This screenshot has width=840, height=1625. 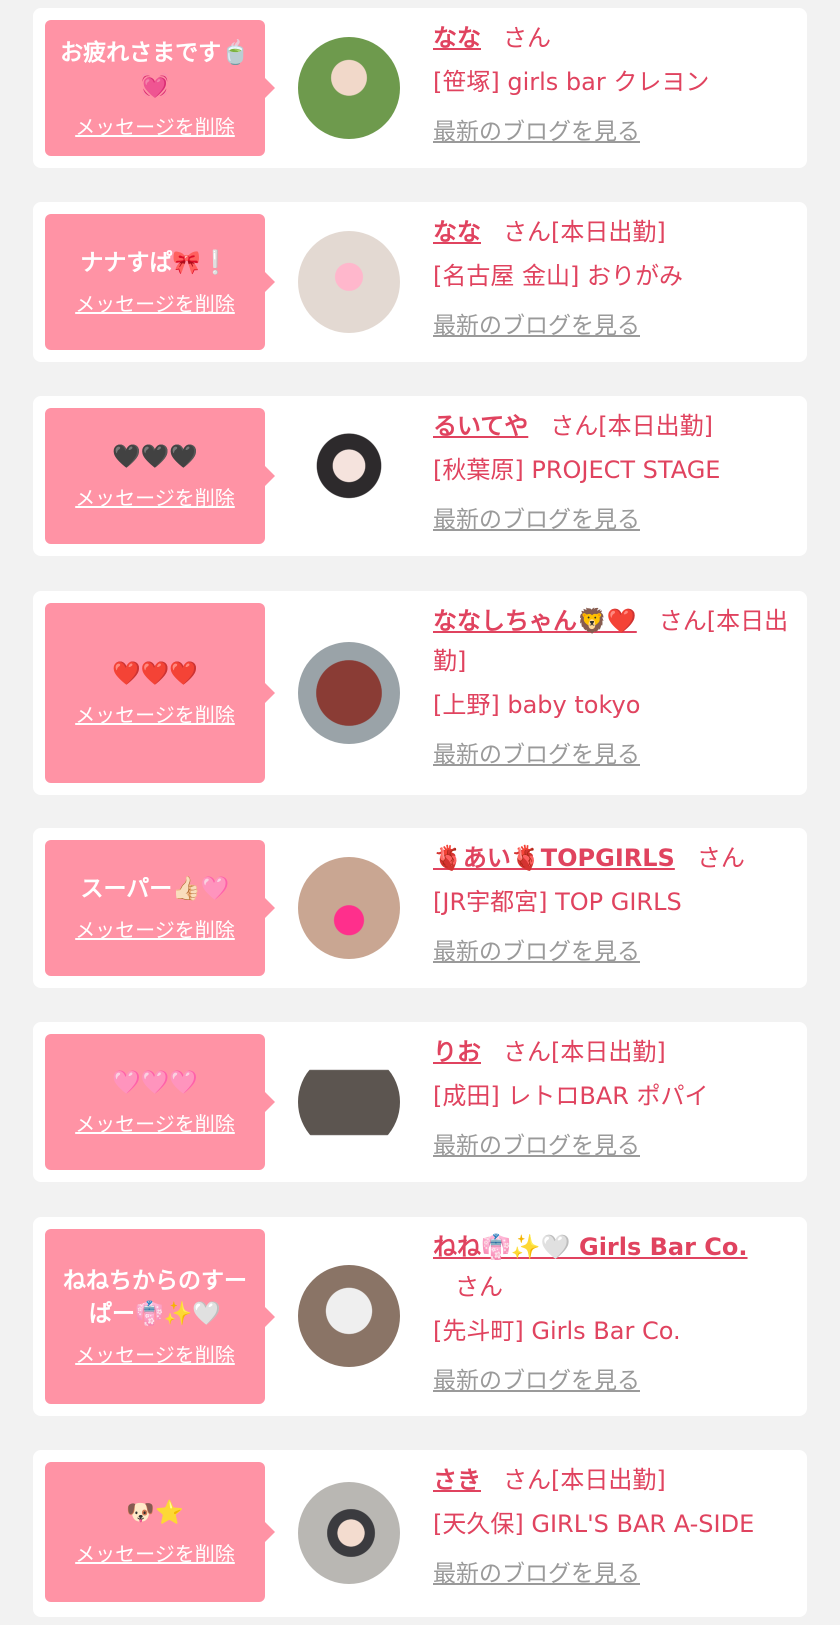 I want to click on message-bubble: 🖤🖤🖤 メッセージを削除, so click(x=160, y=476).